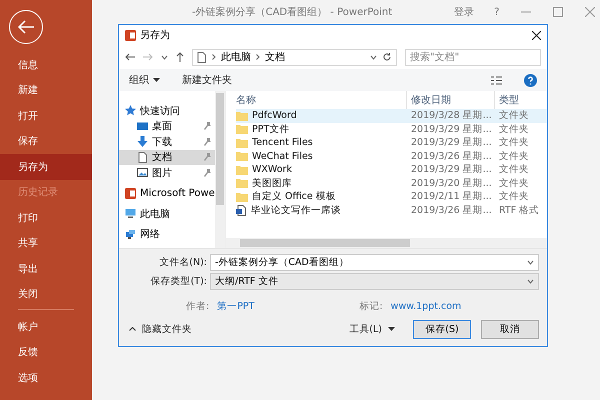  I want to click on cancel-button: 取消, so click(510, 329).